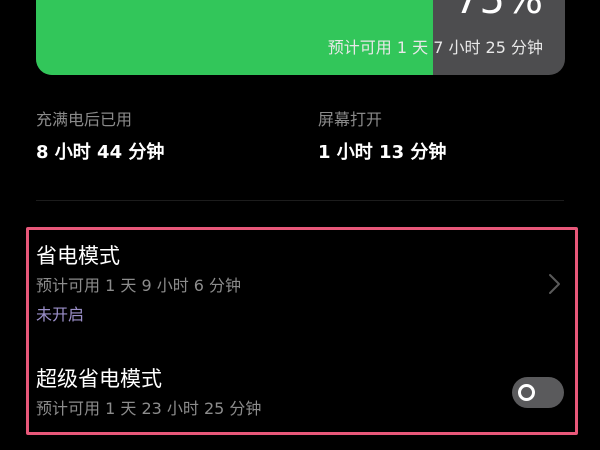  What do you see at coordinates (382, 152) in the screenshot?
I see `screen-on-value: 1 小时 13 分钟` at bounding box center [382, 152].